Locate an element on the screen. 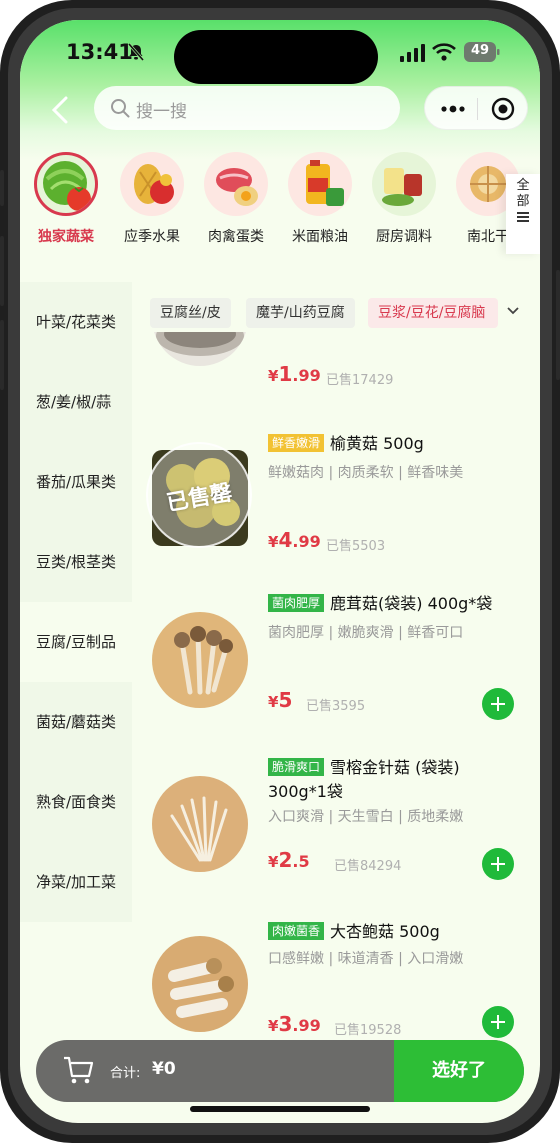 The image size is (560, 1143). product-title: 榆黄菇 500g is located at coordinates (377, 443).